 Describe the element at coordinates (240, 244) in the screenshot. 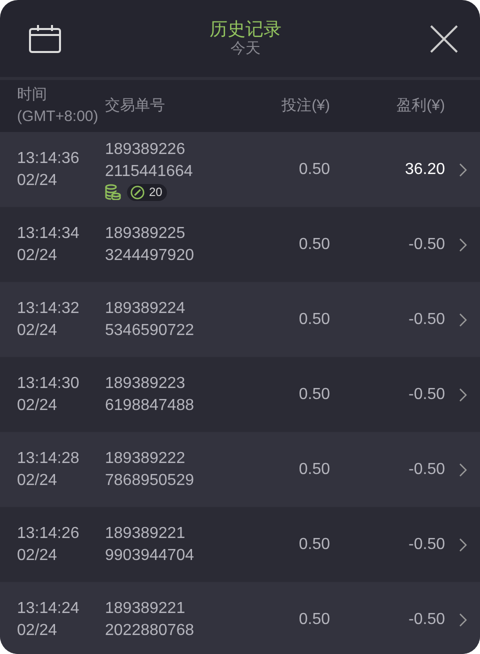

I see `table-row: 13:14:34 02/24 189389225 3244497920 0.50 -0.50` at that location.